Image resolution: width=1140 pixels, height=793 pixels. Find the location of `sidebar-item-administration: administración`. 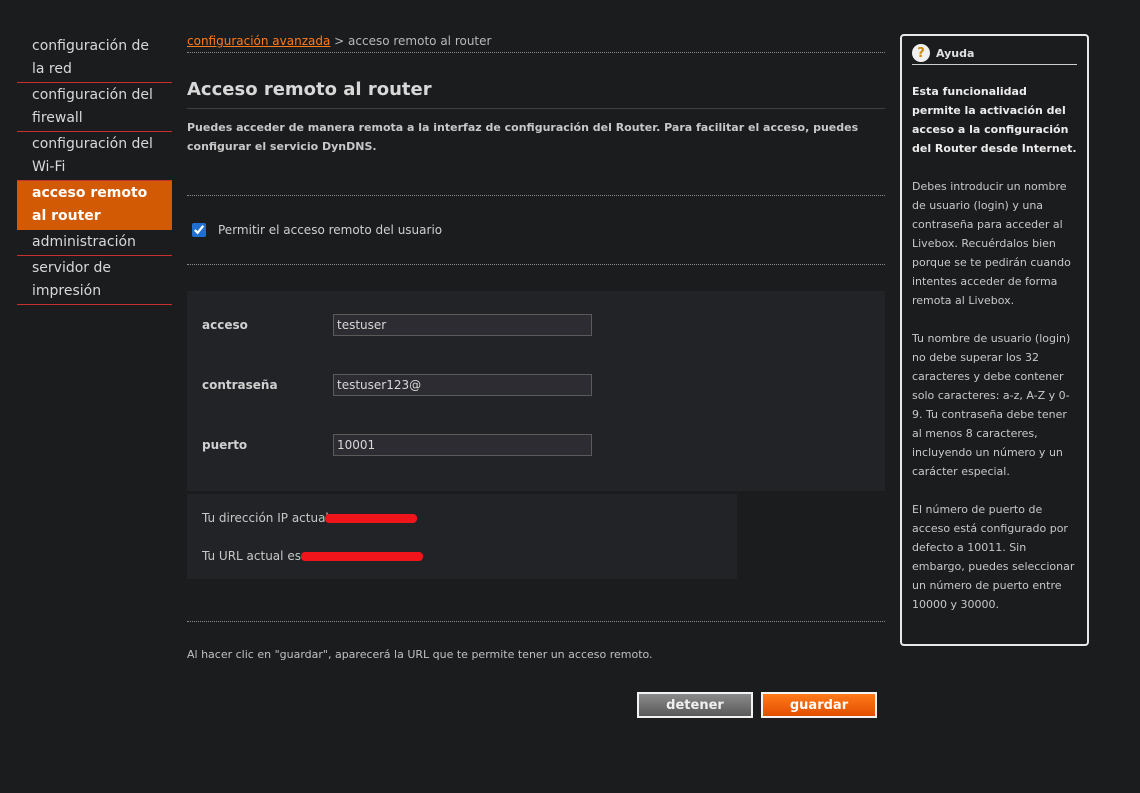

sidebar-item-administration: administración is located at coordinates (94, 243).